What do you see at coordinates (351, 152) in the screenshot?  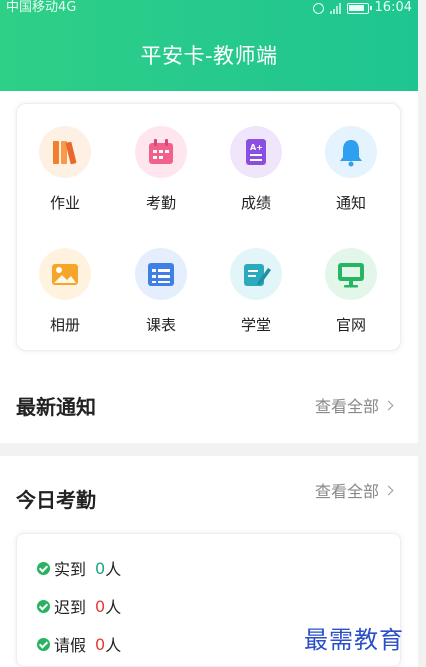 I see `bell-icon` at bounding box center [351, 152].